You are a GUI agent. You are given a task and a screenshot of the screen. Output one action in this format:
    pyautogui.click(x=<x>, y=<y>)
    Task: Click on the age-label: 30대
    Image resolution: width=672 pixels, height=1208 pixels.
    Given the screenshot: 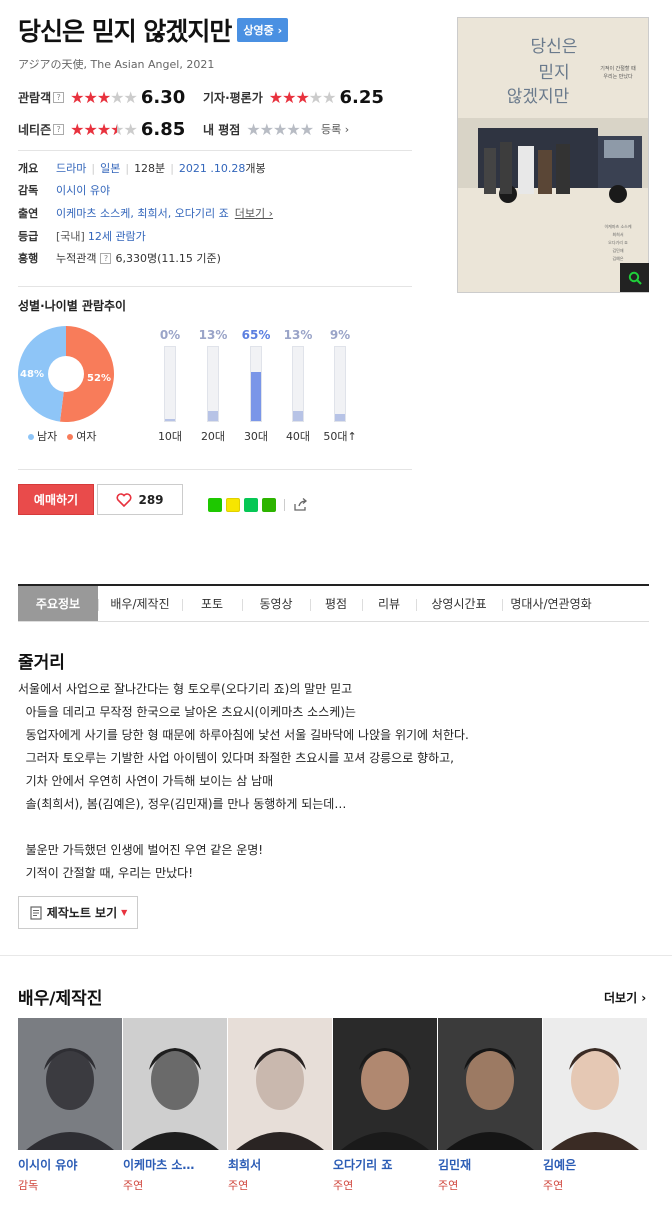 What is the action you would take?
    pyautogui.click(x=256, y=436)
    